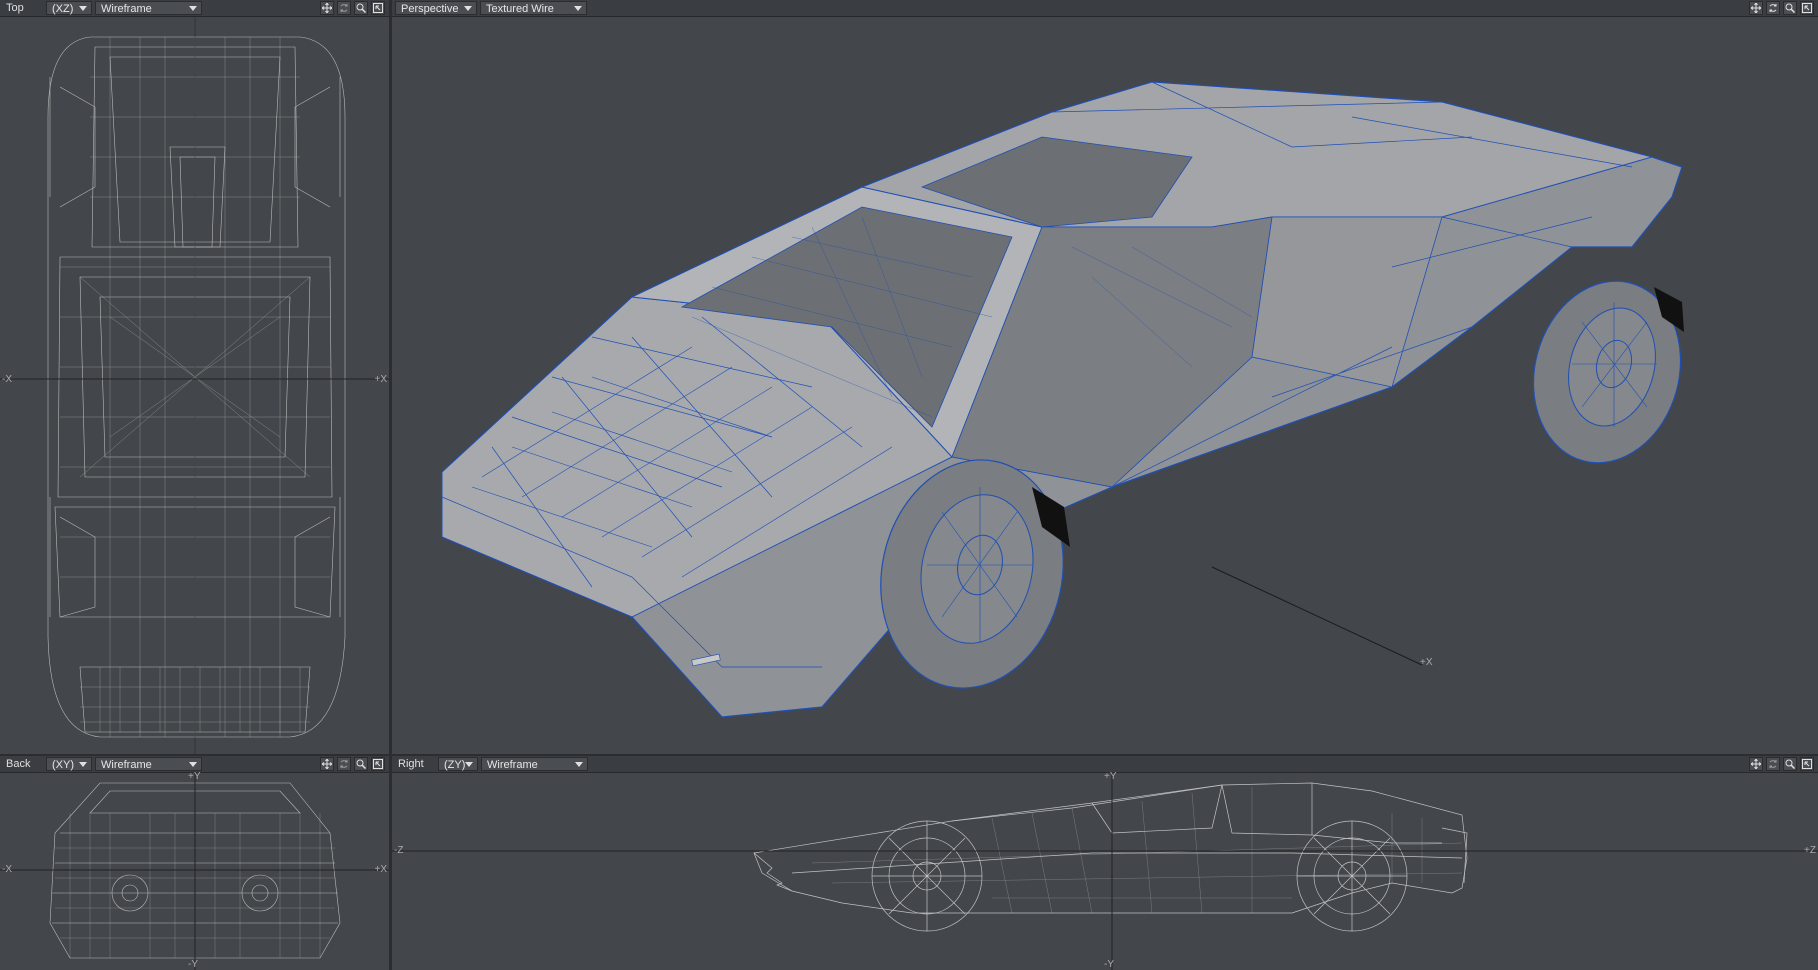  What do you see at coordinates (1810, 850) in the screenshot?
I see `axis-label-pos-z: +Z` at bounding box center [1810, 850].